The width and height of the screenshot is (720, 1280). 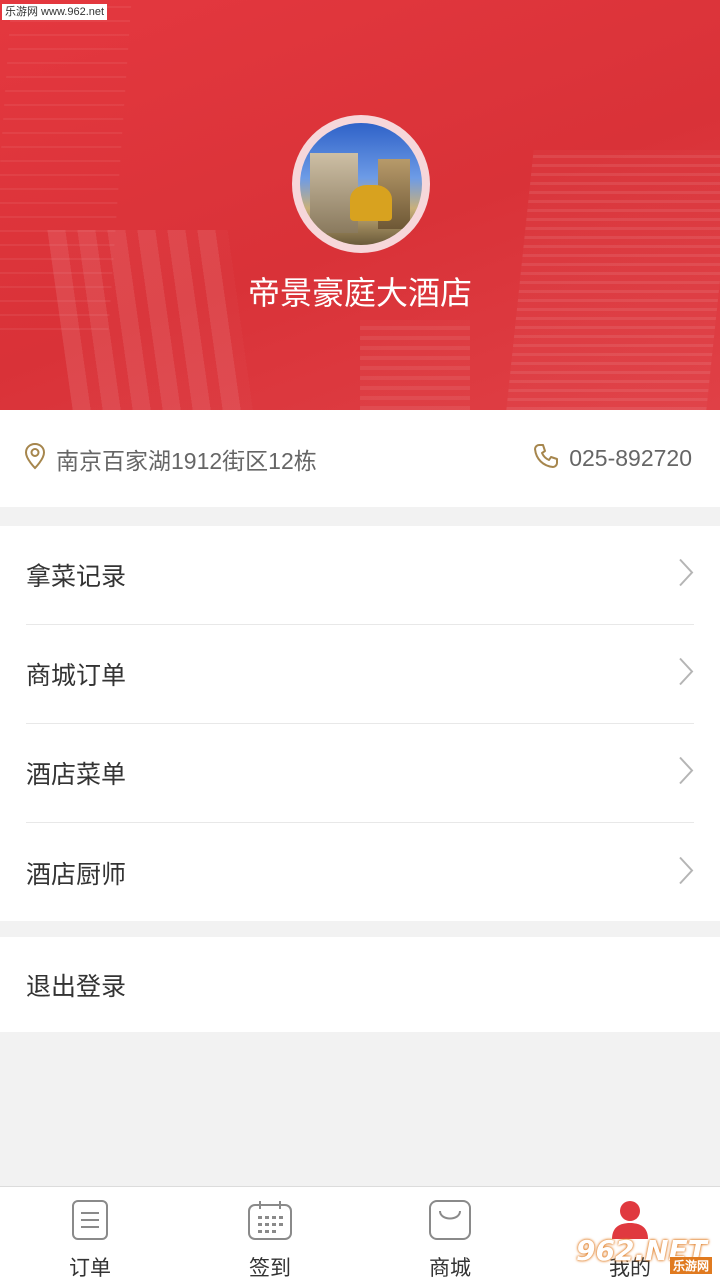 I want to click on menu-item-label: 拿菜记录, so click(x=76, y=577).